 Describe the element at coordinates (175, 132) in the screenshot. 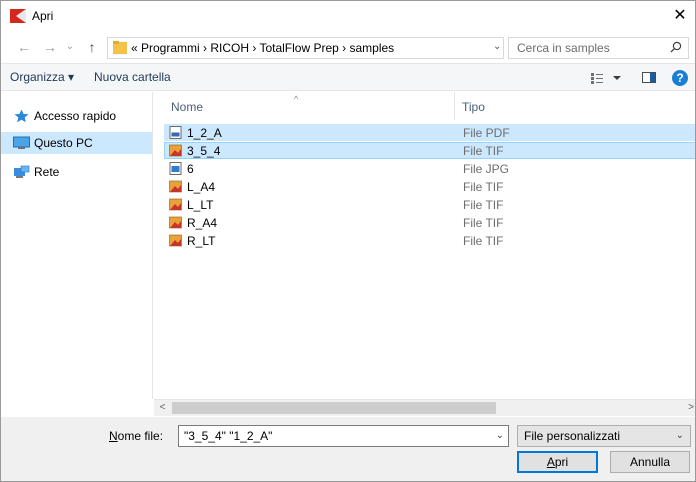

I see `pdf-file-icon` at that location.